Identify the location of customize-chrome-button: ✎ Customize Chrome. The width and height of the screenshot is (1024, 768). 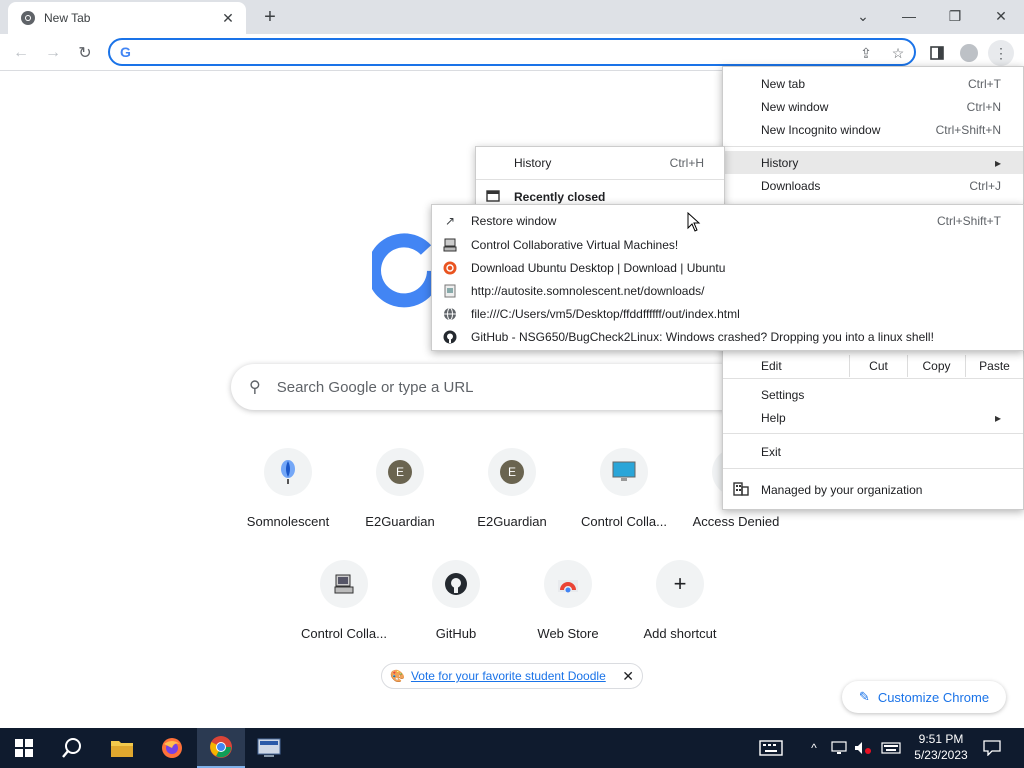
(924, 697).